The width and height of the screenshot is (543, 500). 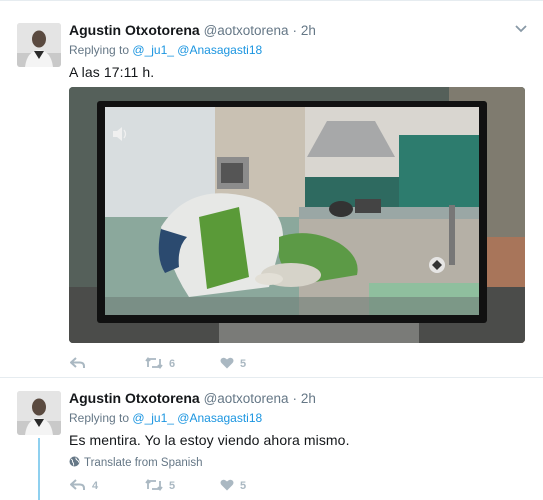 I want to click on tweet-actions: 6 5, so click(x=182, y=364).